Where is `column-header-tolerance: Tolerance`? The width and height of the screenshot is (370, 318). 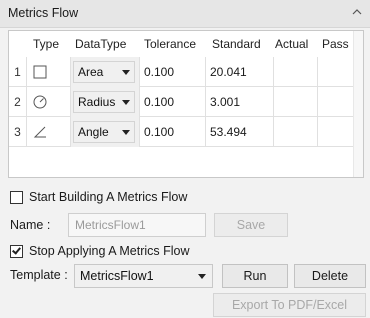
column-header-tolerance: Tolerance is located at coordinates (170, 44).